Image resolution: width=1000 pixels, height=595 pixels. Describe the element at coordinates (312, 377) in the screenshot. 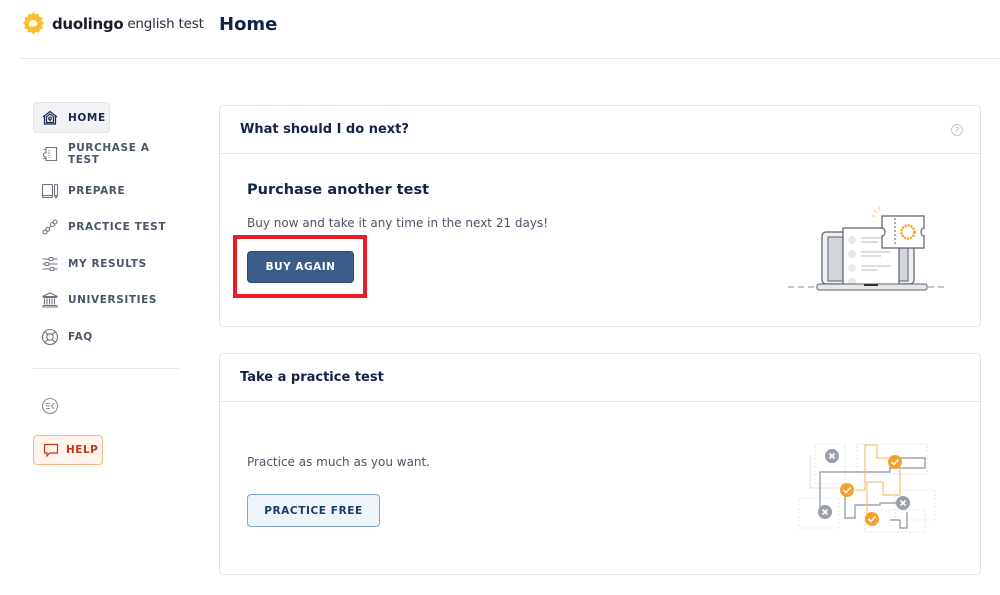

I see `card-title: Take a practice test` at that location.